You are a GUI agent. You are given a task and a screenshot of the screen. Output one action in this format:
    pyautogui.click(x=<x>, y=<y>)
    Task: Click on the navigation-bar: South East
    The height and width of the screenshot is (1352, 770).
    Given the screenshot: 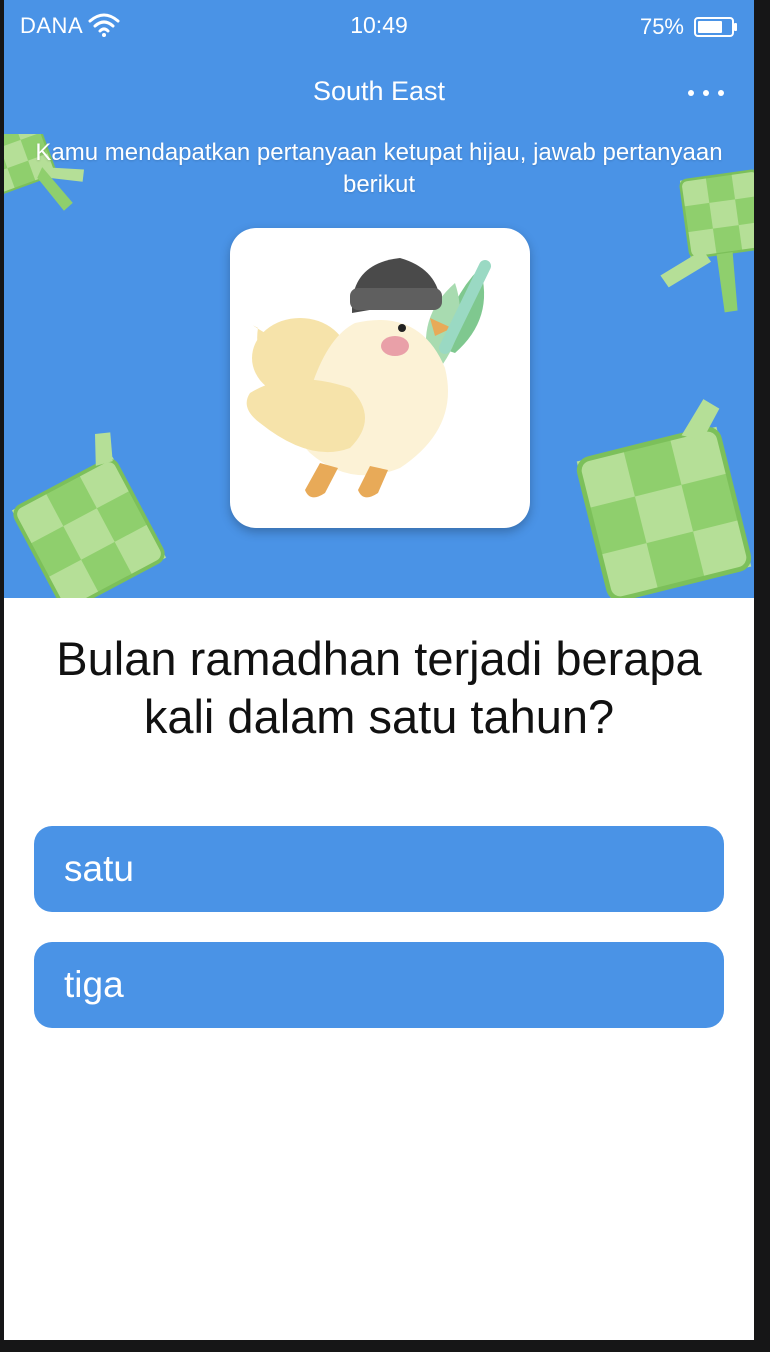 What is the action you would take?
    pyautogui.click(x=379, y=94)
    